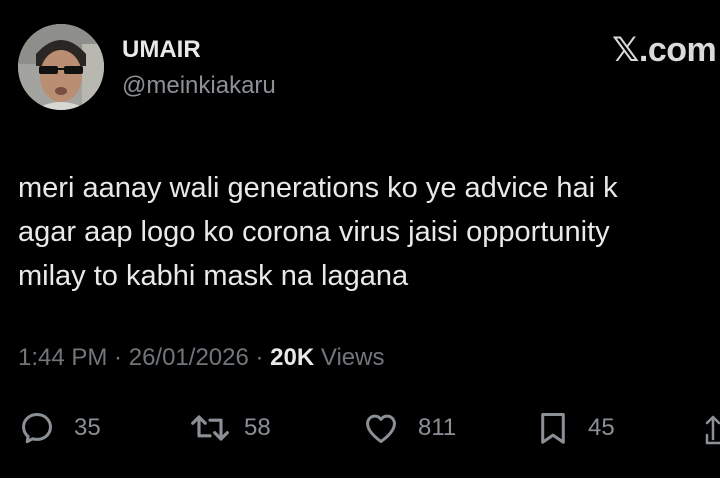  What do you see at coordinates (677, 50) in the screenshot?
I see `brand-suffix: .com` at bounding box center [677, 50].